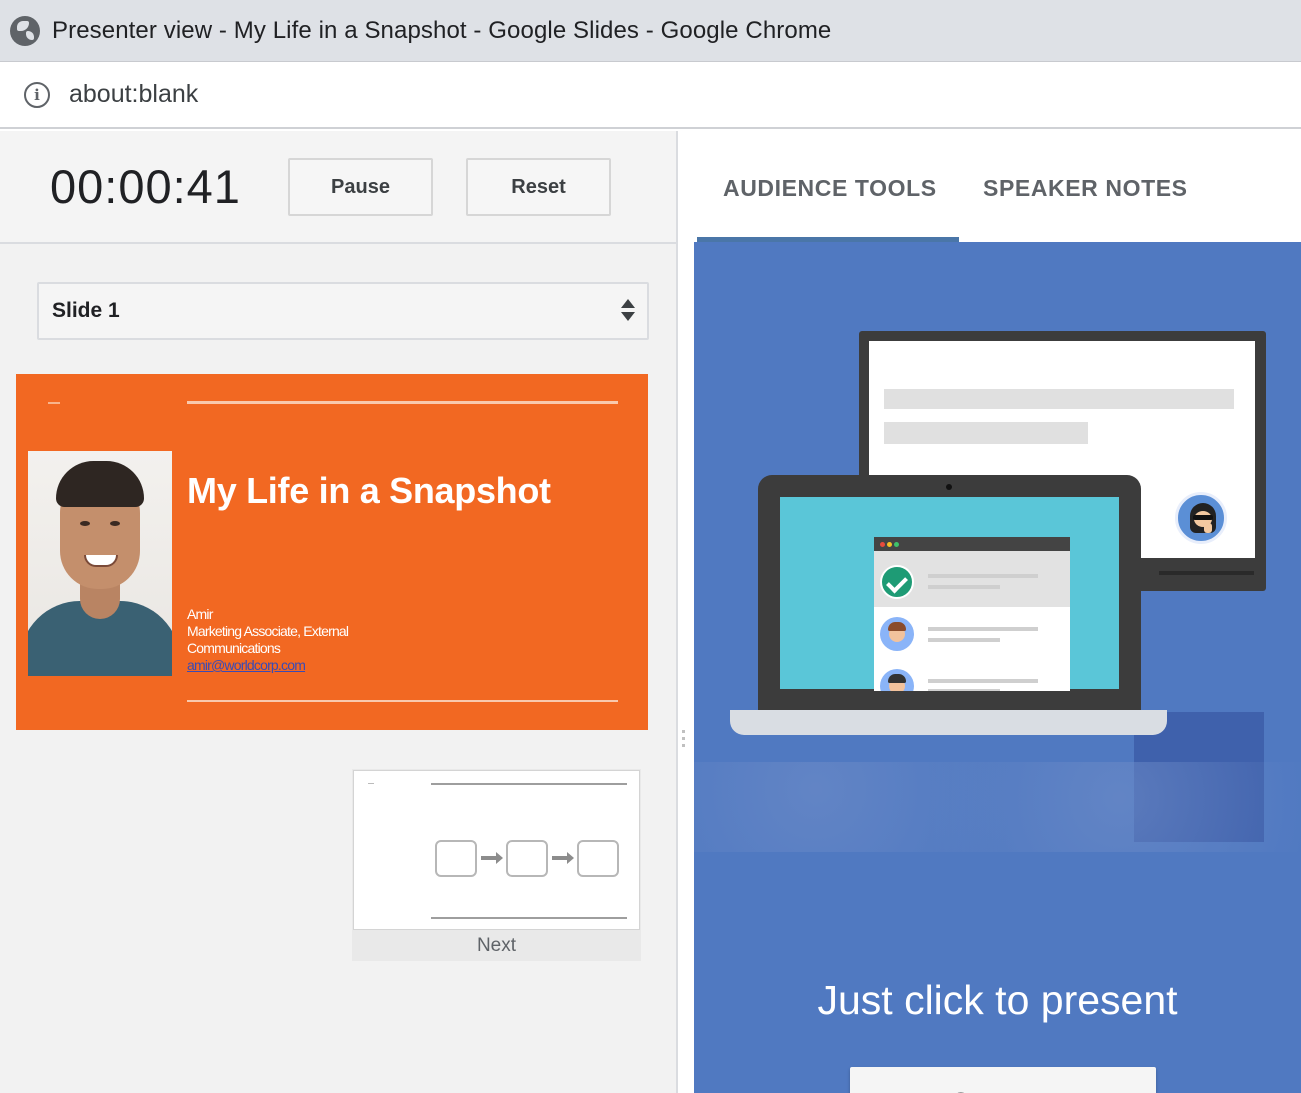 This screenshot has height=1093, width=1301. What do you see at coordinates (100, 563) in the screenshot?
I see `profile-photo` at bounding box center [100, 563].